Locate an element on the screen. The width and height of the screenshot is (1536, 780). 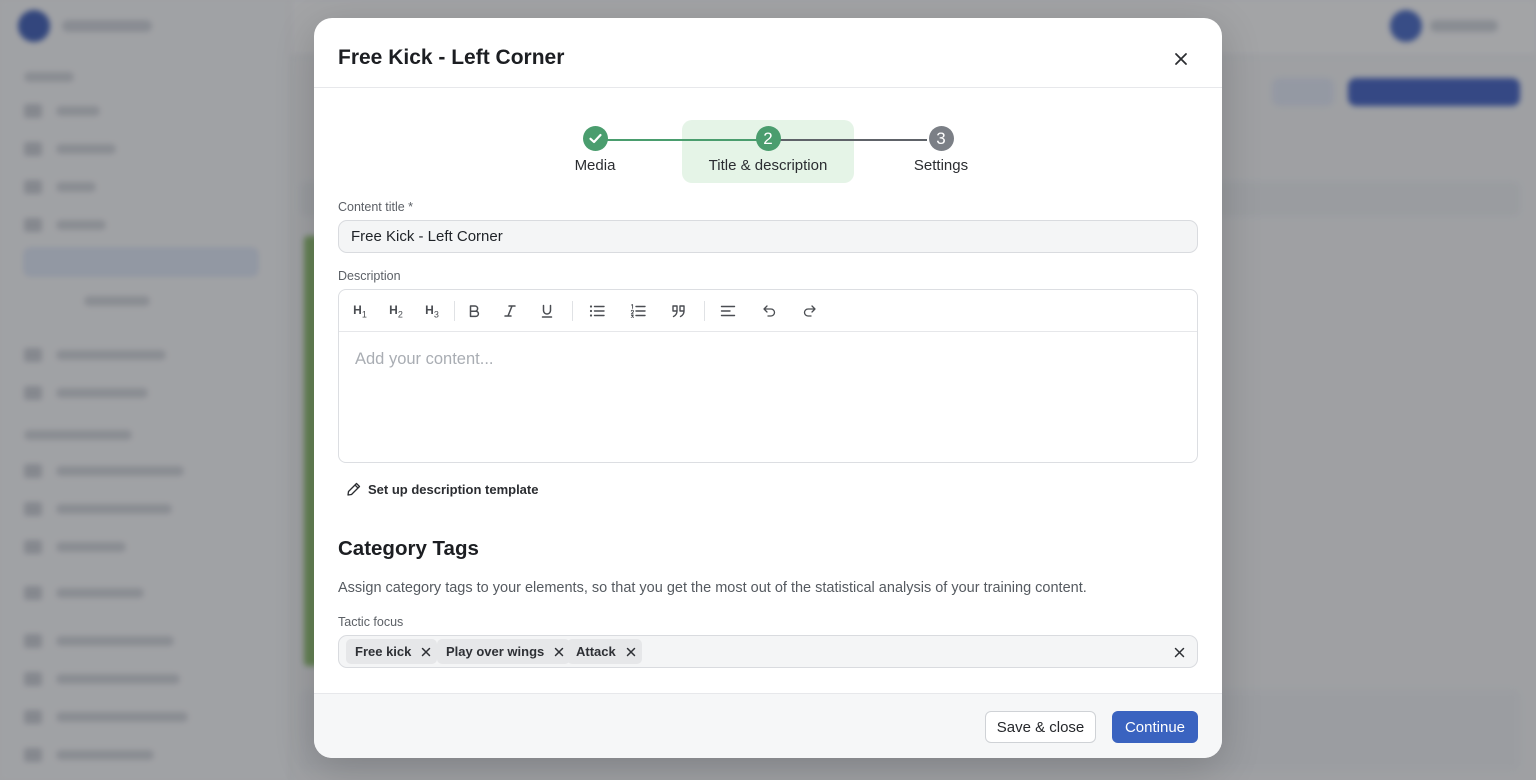
tactic-focus-select: Free kick Play over wings Attack is located at coordinates (768, 651).